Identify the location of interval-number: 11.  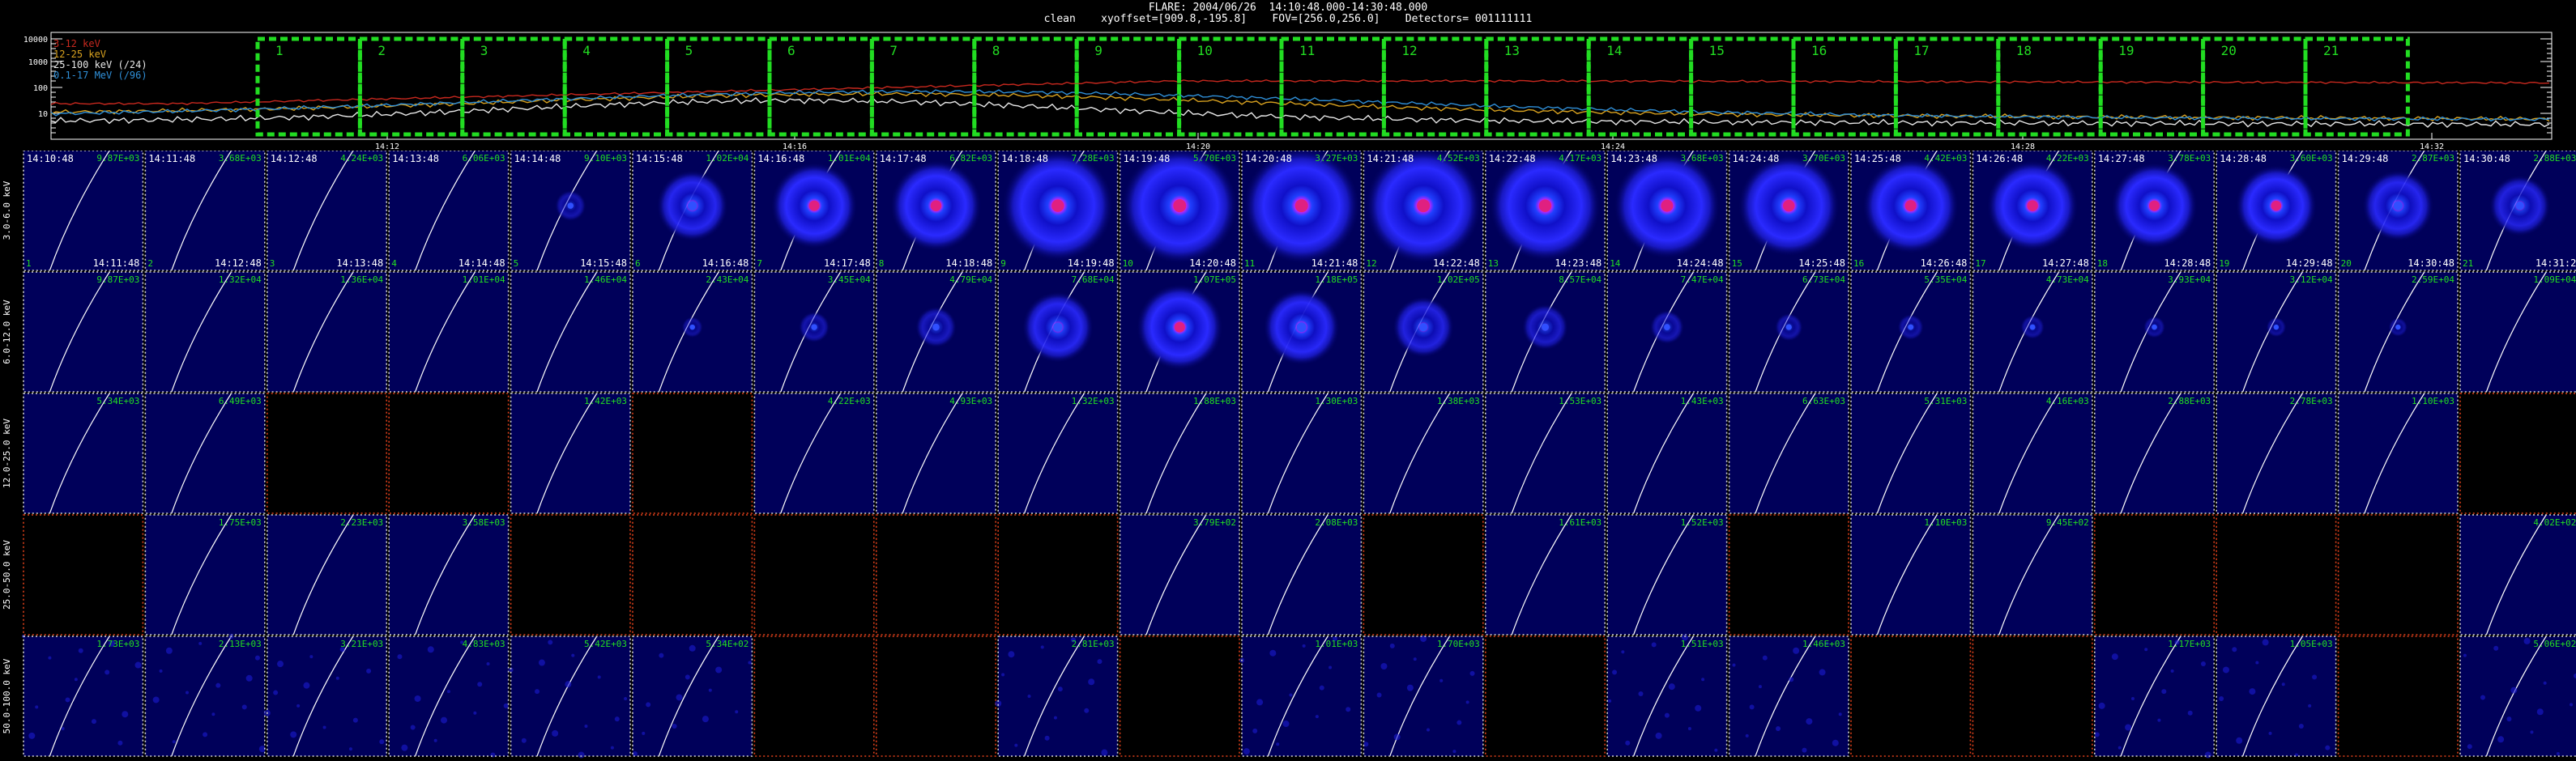
(1307, 50).